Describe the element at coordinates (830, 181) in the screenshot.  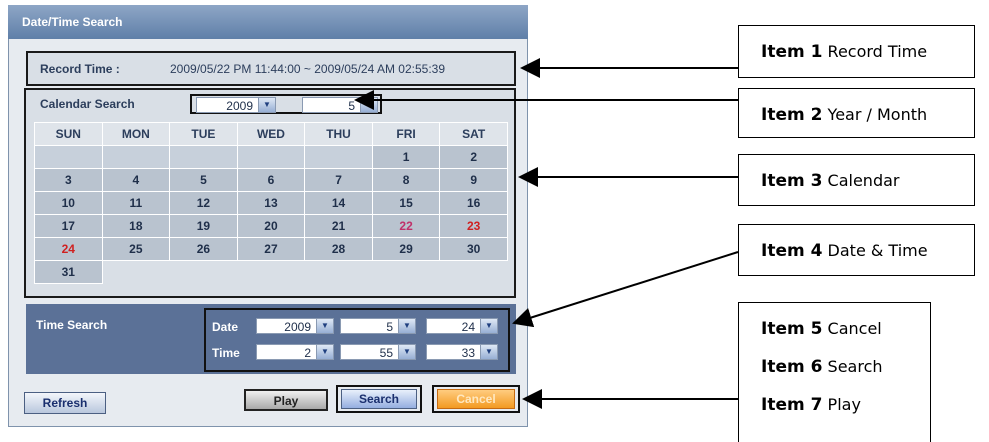
I see `callout-item-3-text: Item 3 Calendar` at that location.